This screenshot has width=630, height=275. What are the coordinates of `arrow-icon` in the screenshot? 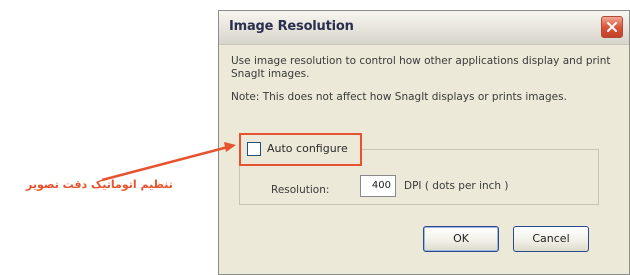 It's located at (168, 162).